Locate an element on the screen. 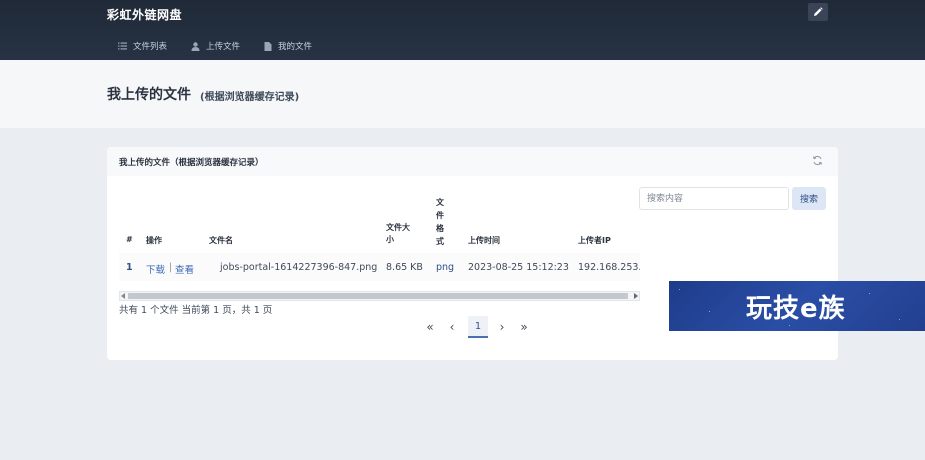 The width and height of the screenshot is (925, 460). first-page-button: « is located at coordinates (430, 327).